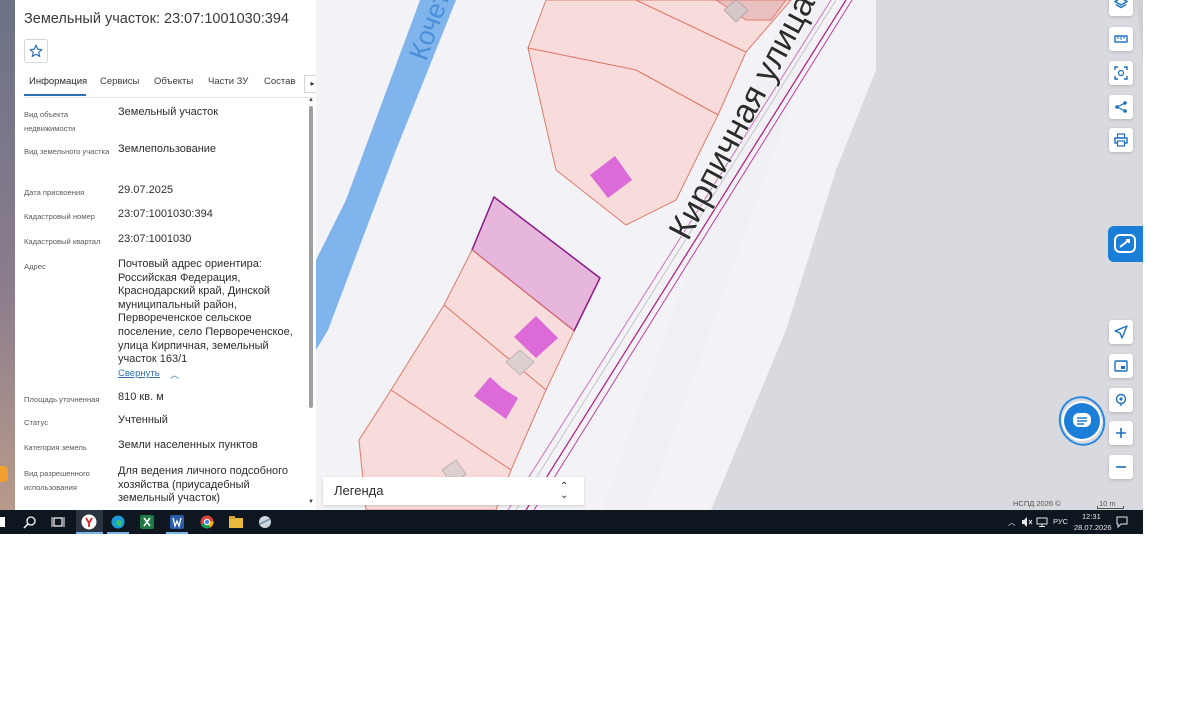 The height and width of the screenshot is (721, 1200). What do you see at coordinates (62, 241) in the screenshot?
I see `attribute-label: Кадастровый квартал` at bounding box center [62, 241].